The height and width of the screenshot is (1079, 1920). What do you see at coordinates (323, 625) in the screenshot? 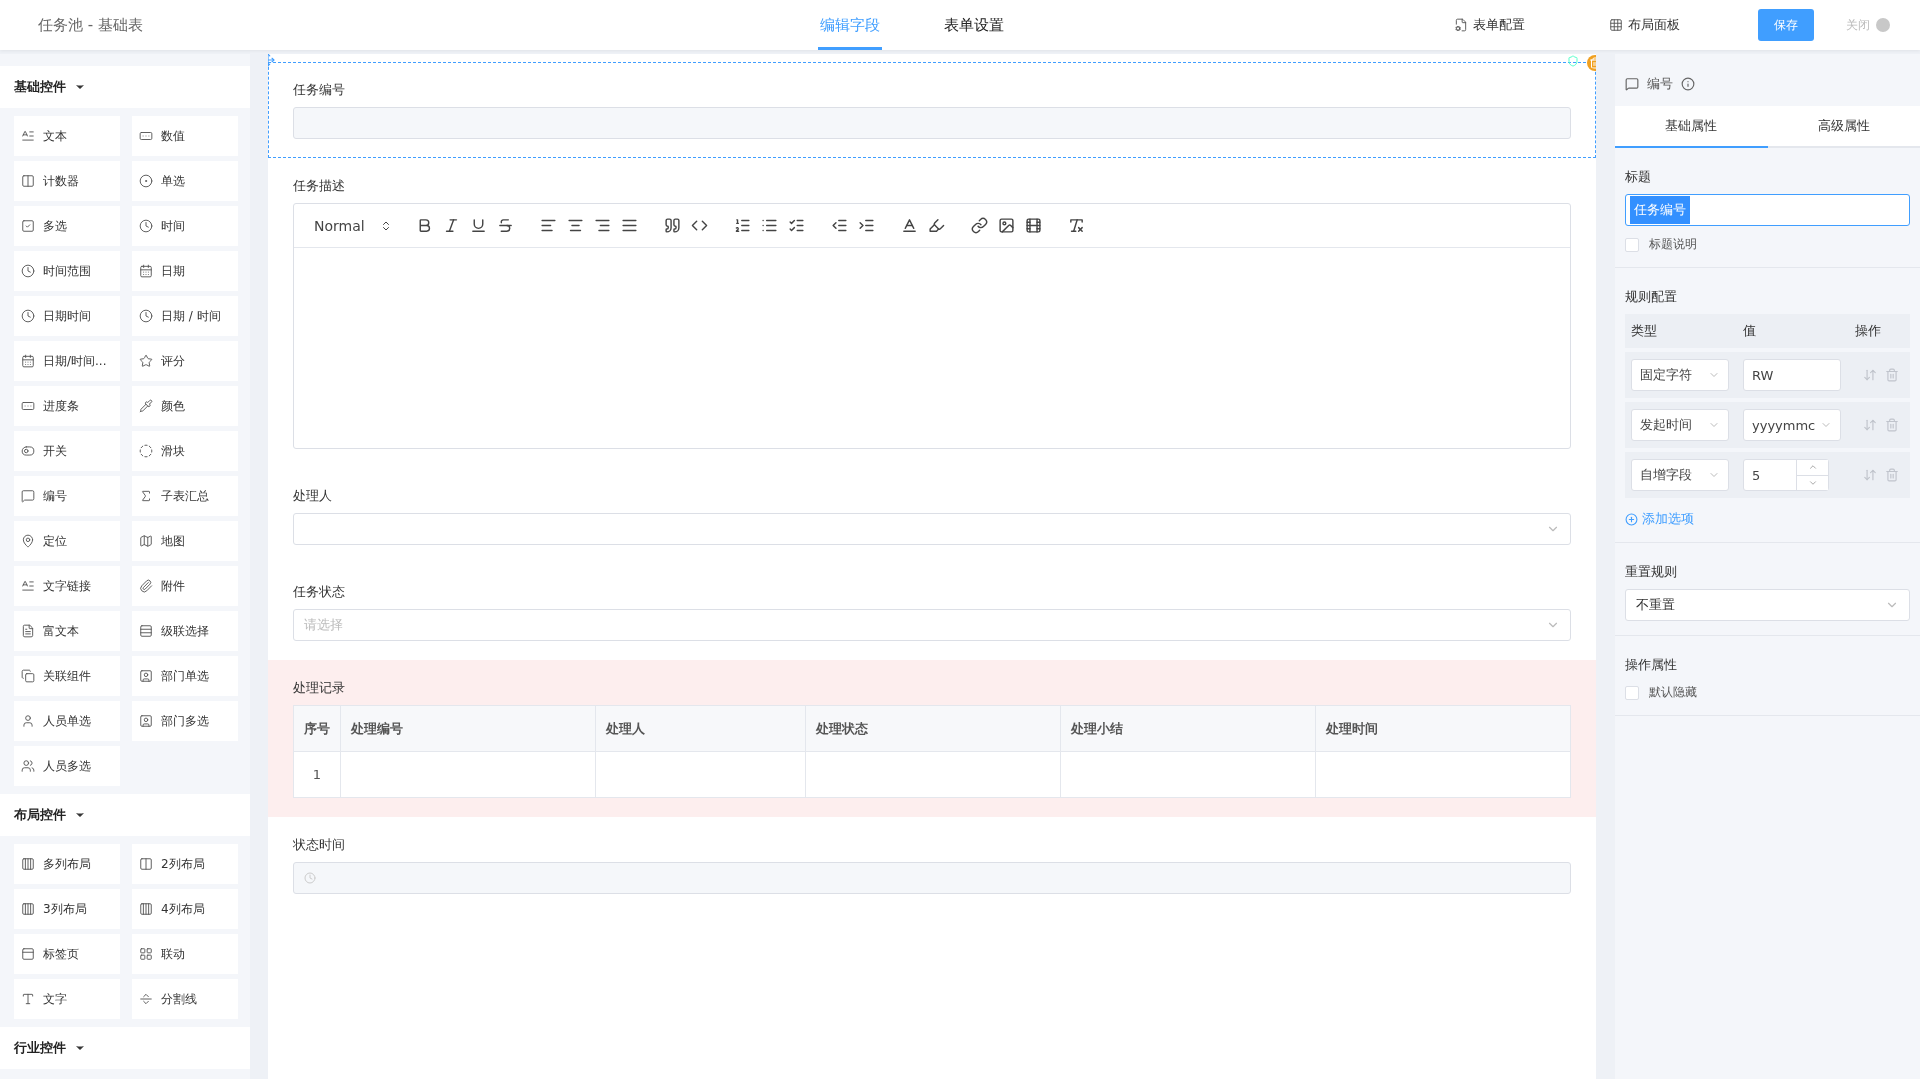
I see `placeholder: 请选择` at bounding box center [323, 625].